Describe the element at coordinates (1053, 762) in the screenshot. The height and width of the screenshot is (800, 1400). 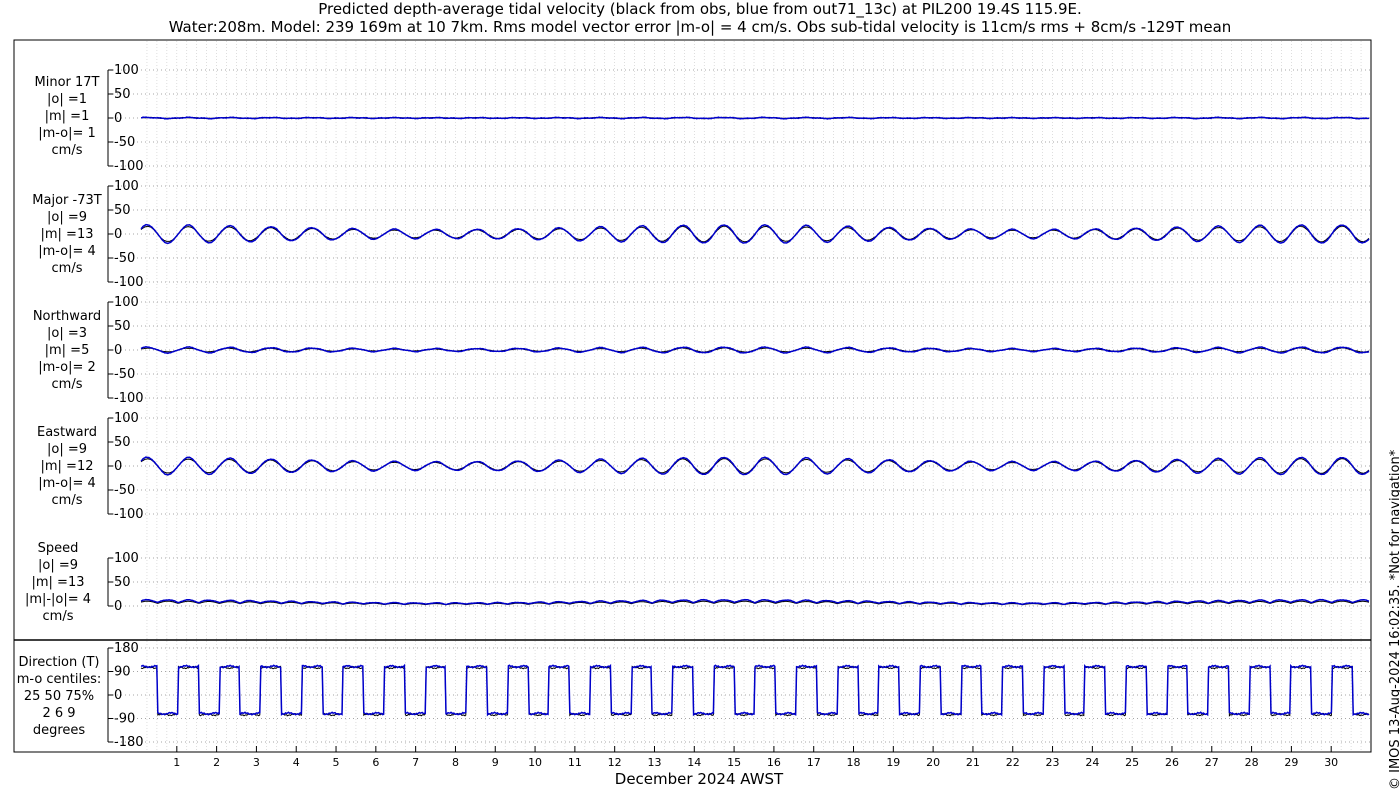
I see `x-tick-label-23: 23` at that location.